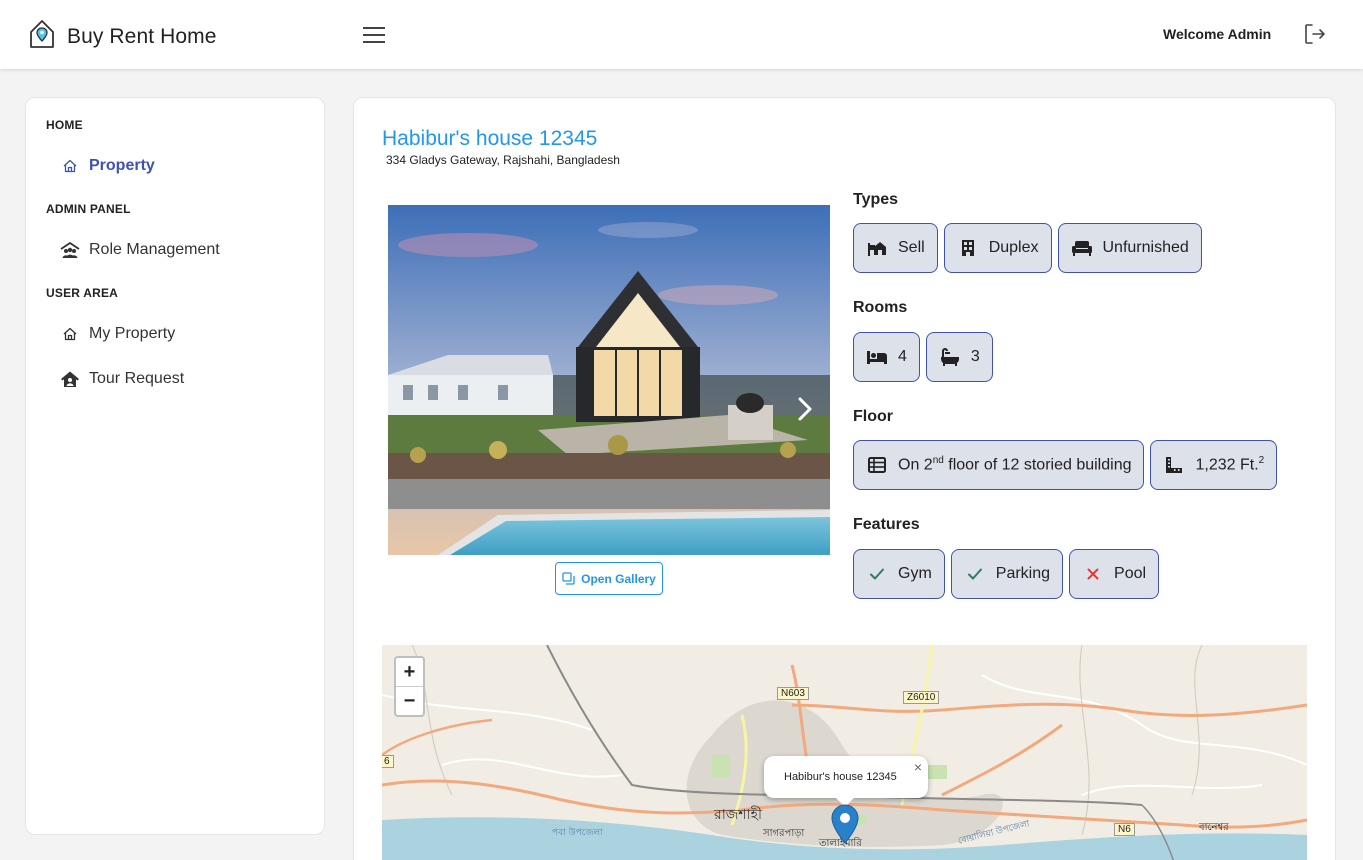 This screenshot has width=1363, height=860. What do you see at coordinates (42, 36) in the screenshot?
I see `house-location-icon` at bounding box center [42, 36].